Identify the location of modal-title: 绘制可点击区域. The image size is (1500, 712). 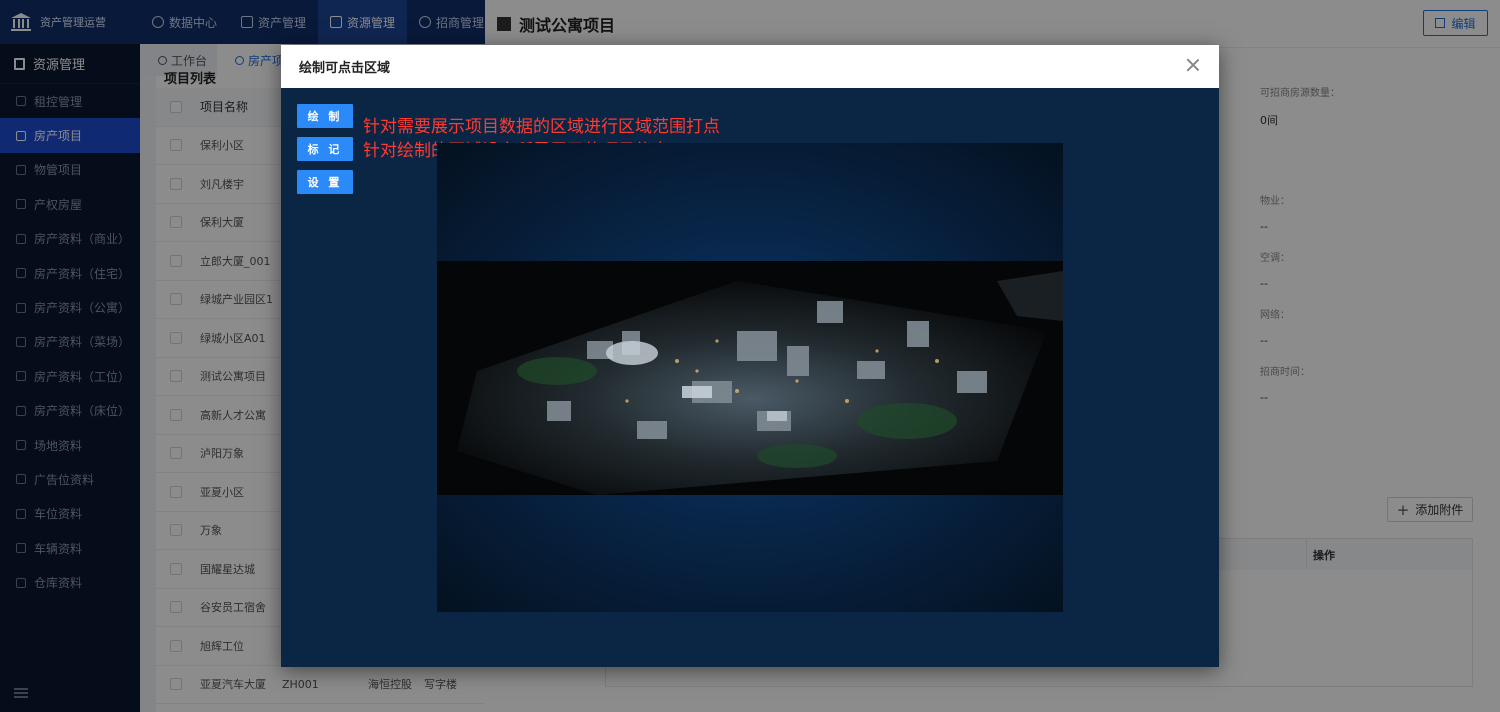
(345, 68).